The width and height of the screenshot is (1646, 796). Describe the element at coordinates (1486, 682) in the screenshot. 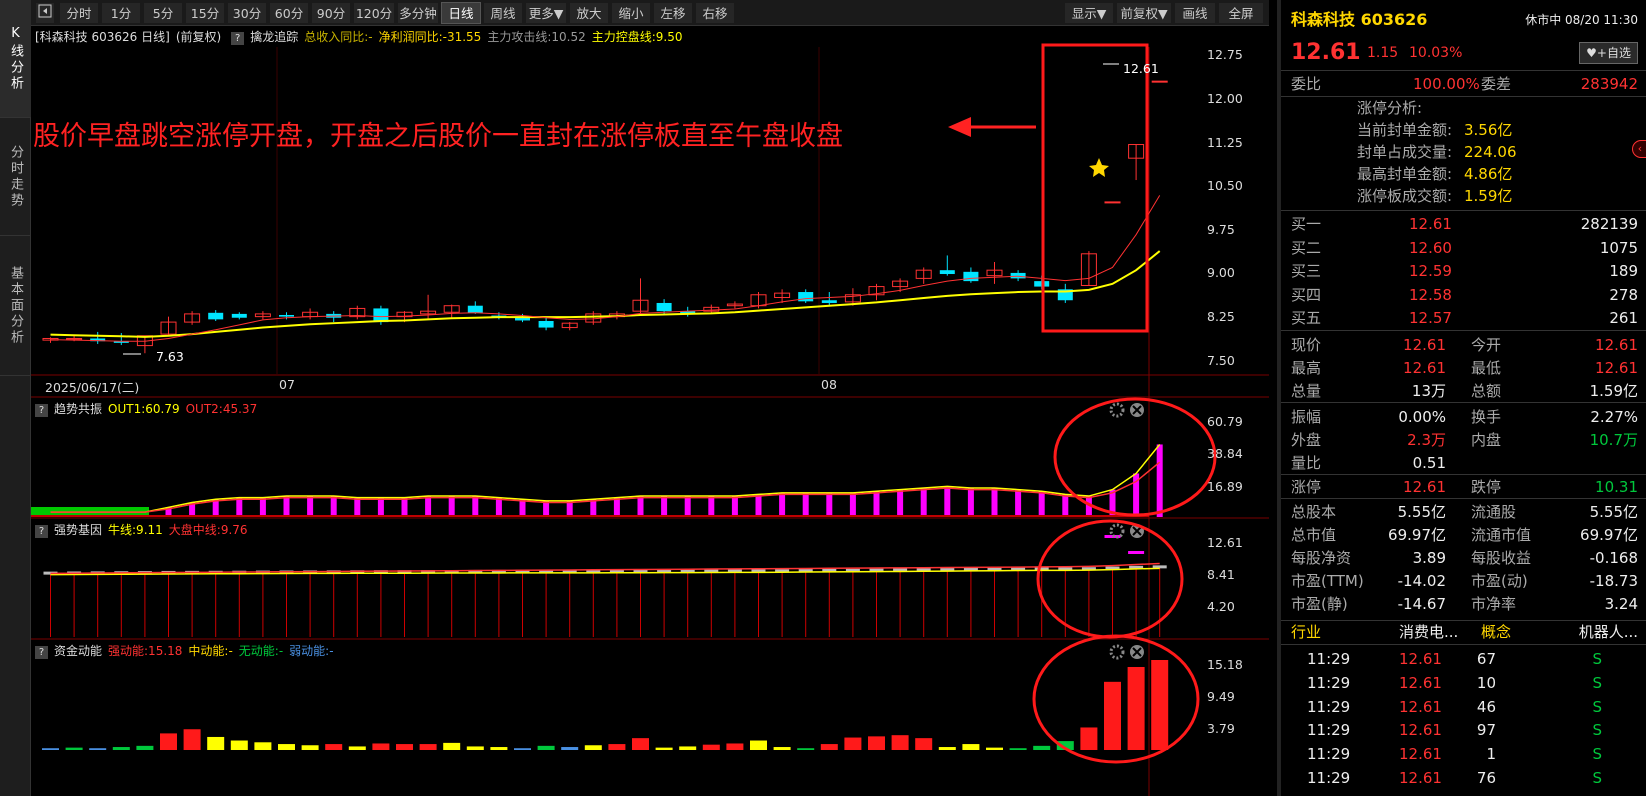

I see `tick-volume: 10` at that location.